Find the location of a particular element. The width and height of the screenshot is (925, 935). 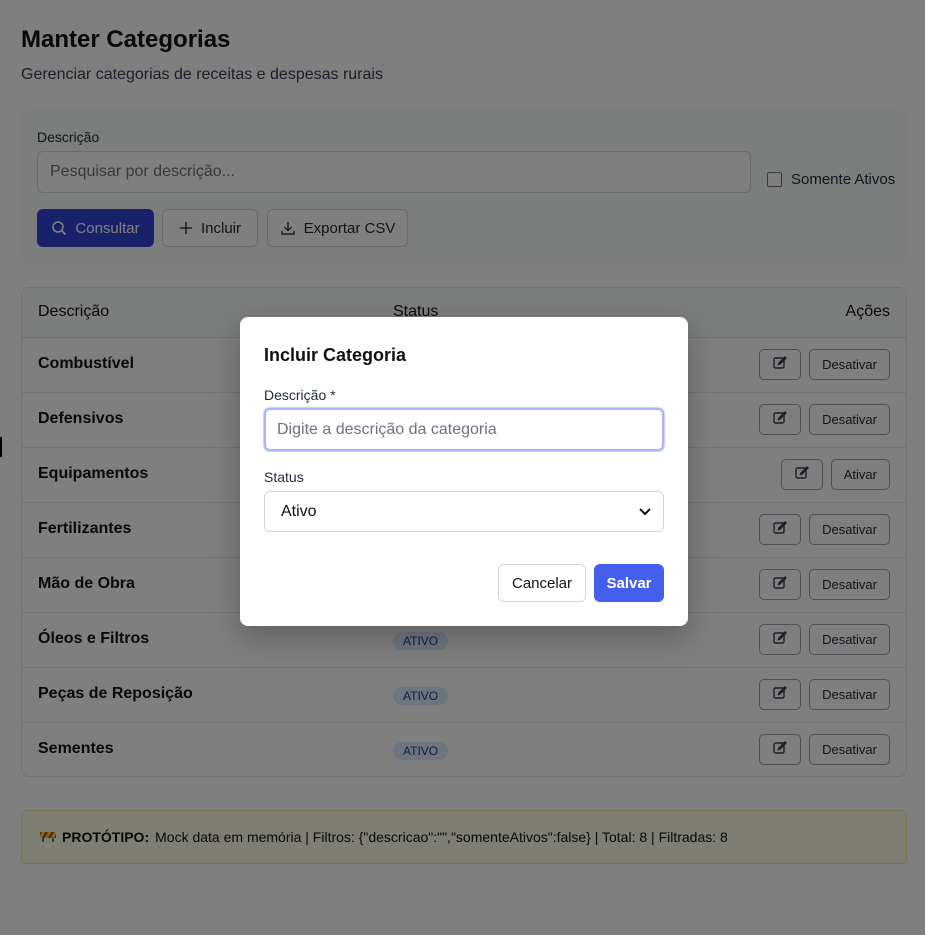

modal-status-label: Status is located at coordinates (284, 477).